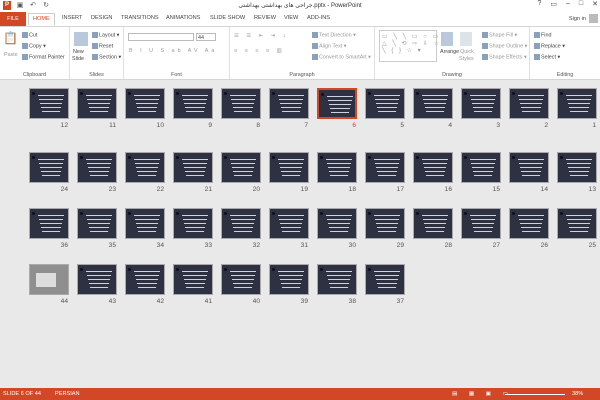 The height and width of the screenshot is (400, 600). What do you see at coordinates (577, 394) in the screenshot?
I see `zoom-level: 38%` at bounding box center [577, 394].